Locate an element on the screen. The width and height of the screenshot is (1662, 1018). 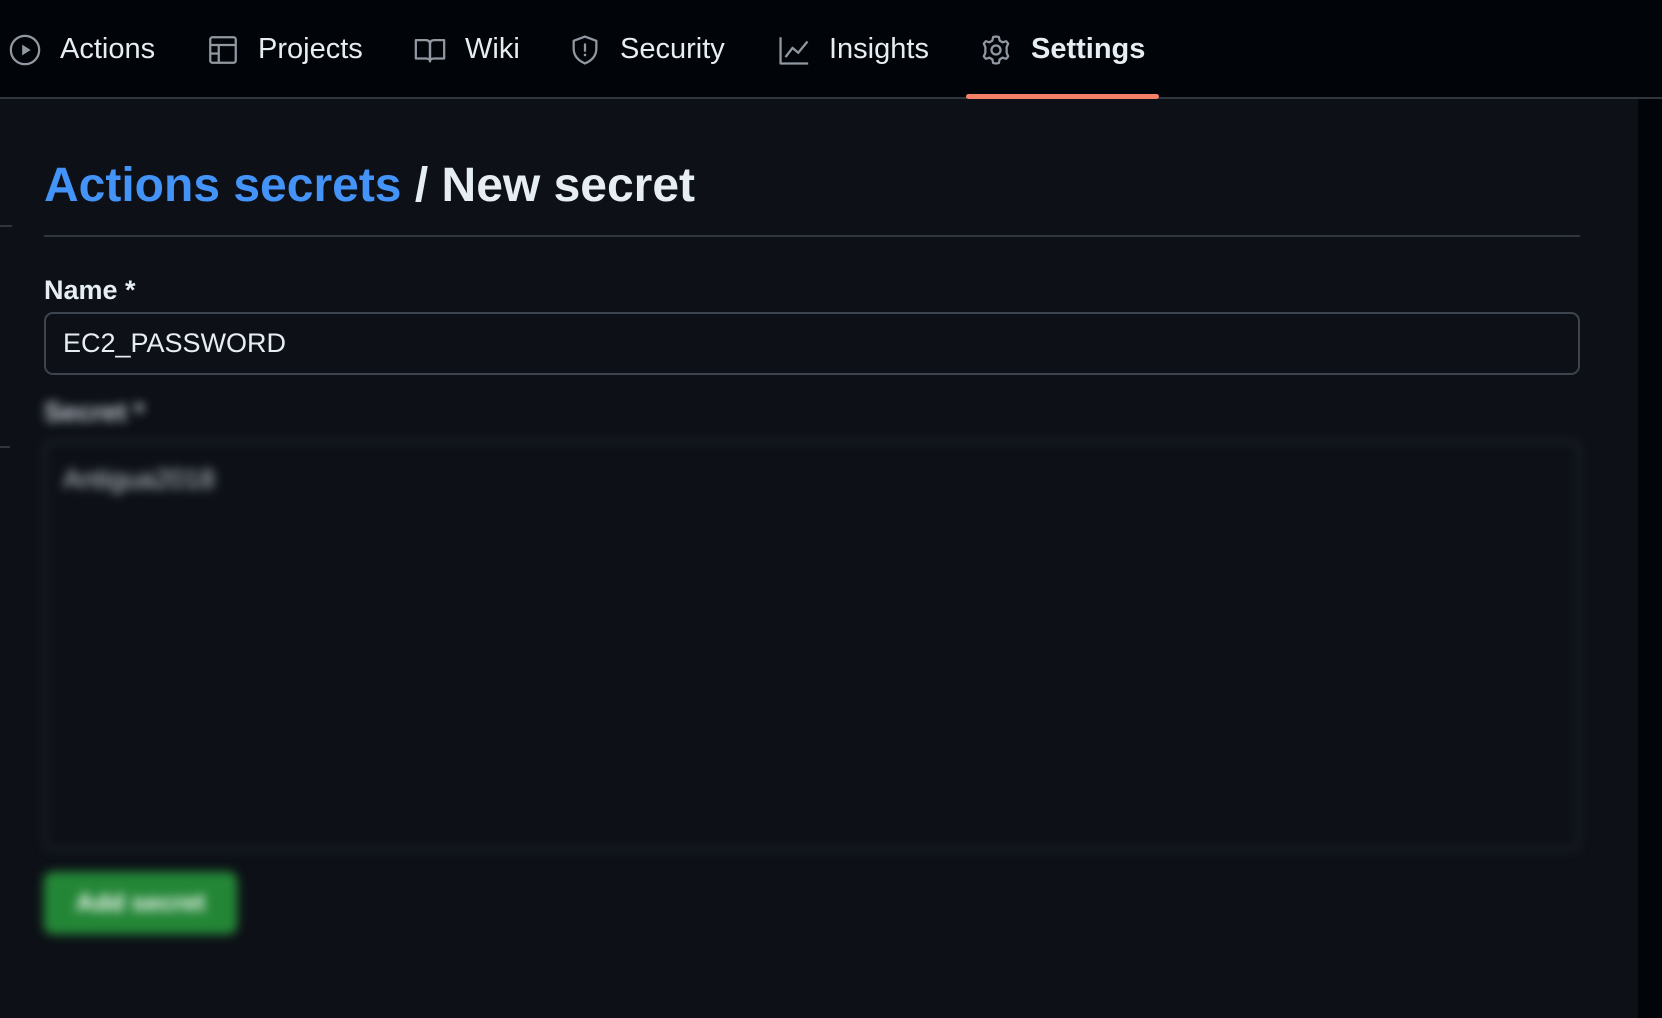
play-icon is located at coordinates (25, 50).